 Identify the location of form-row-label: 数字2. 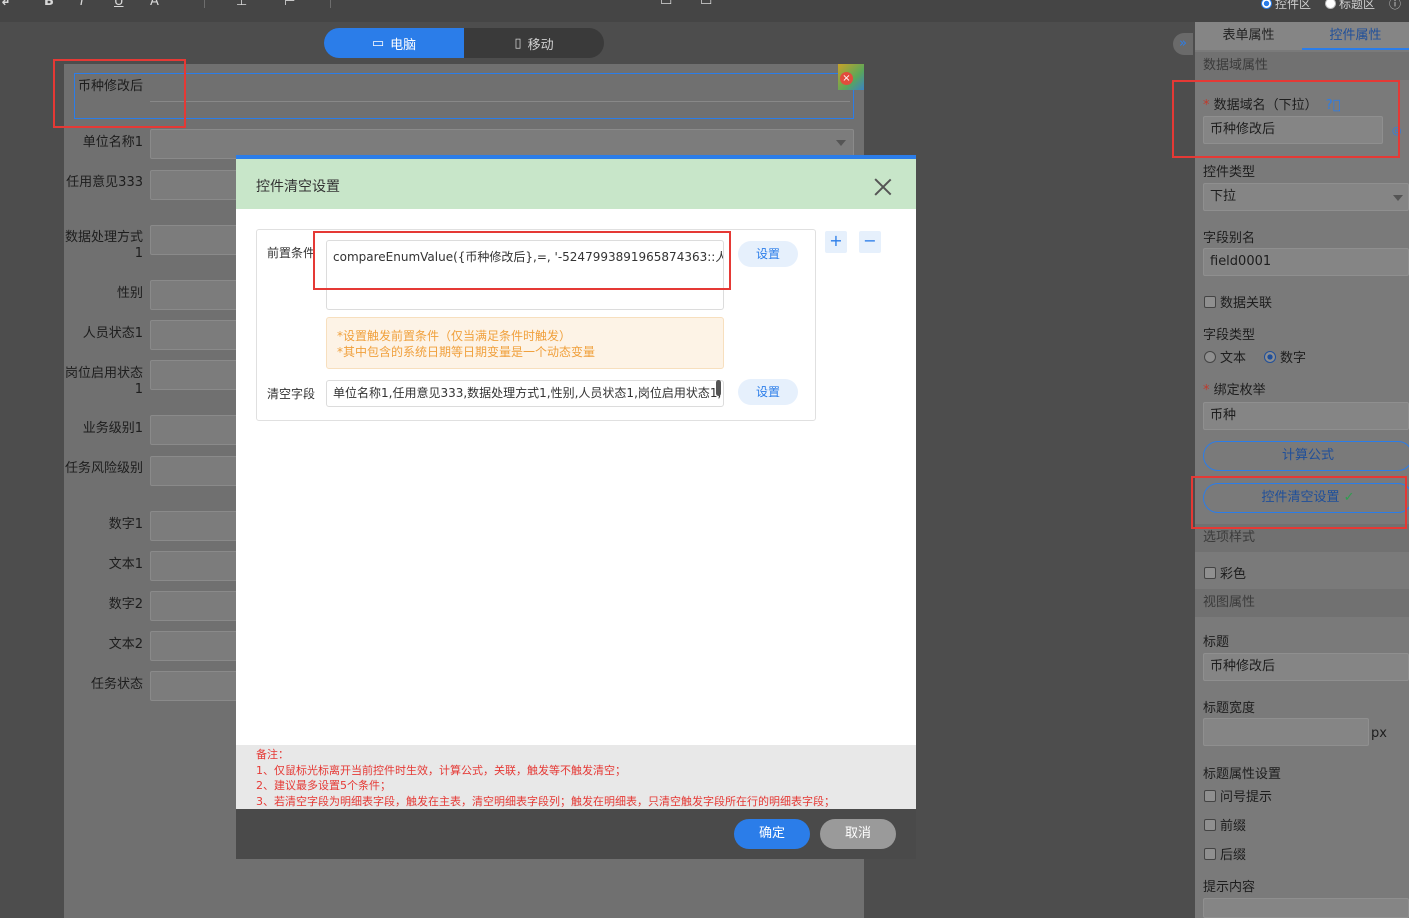
(125, 604).